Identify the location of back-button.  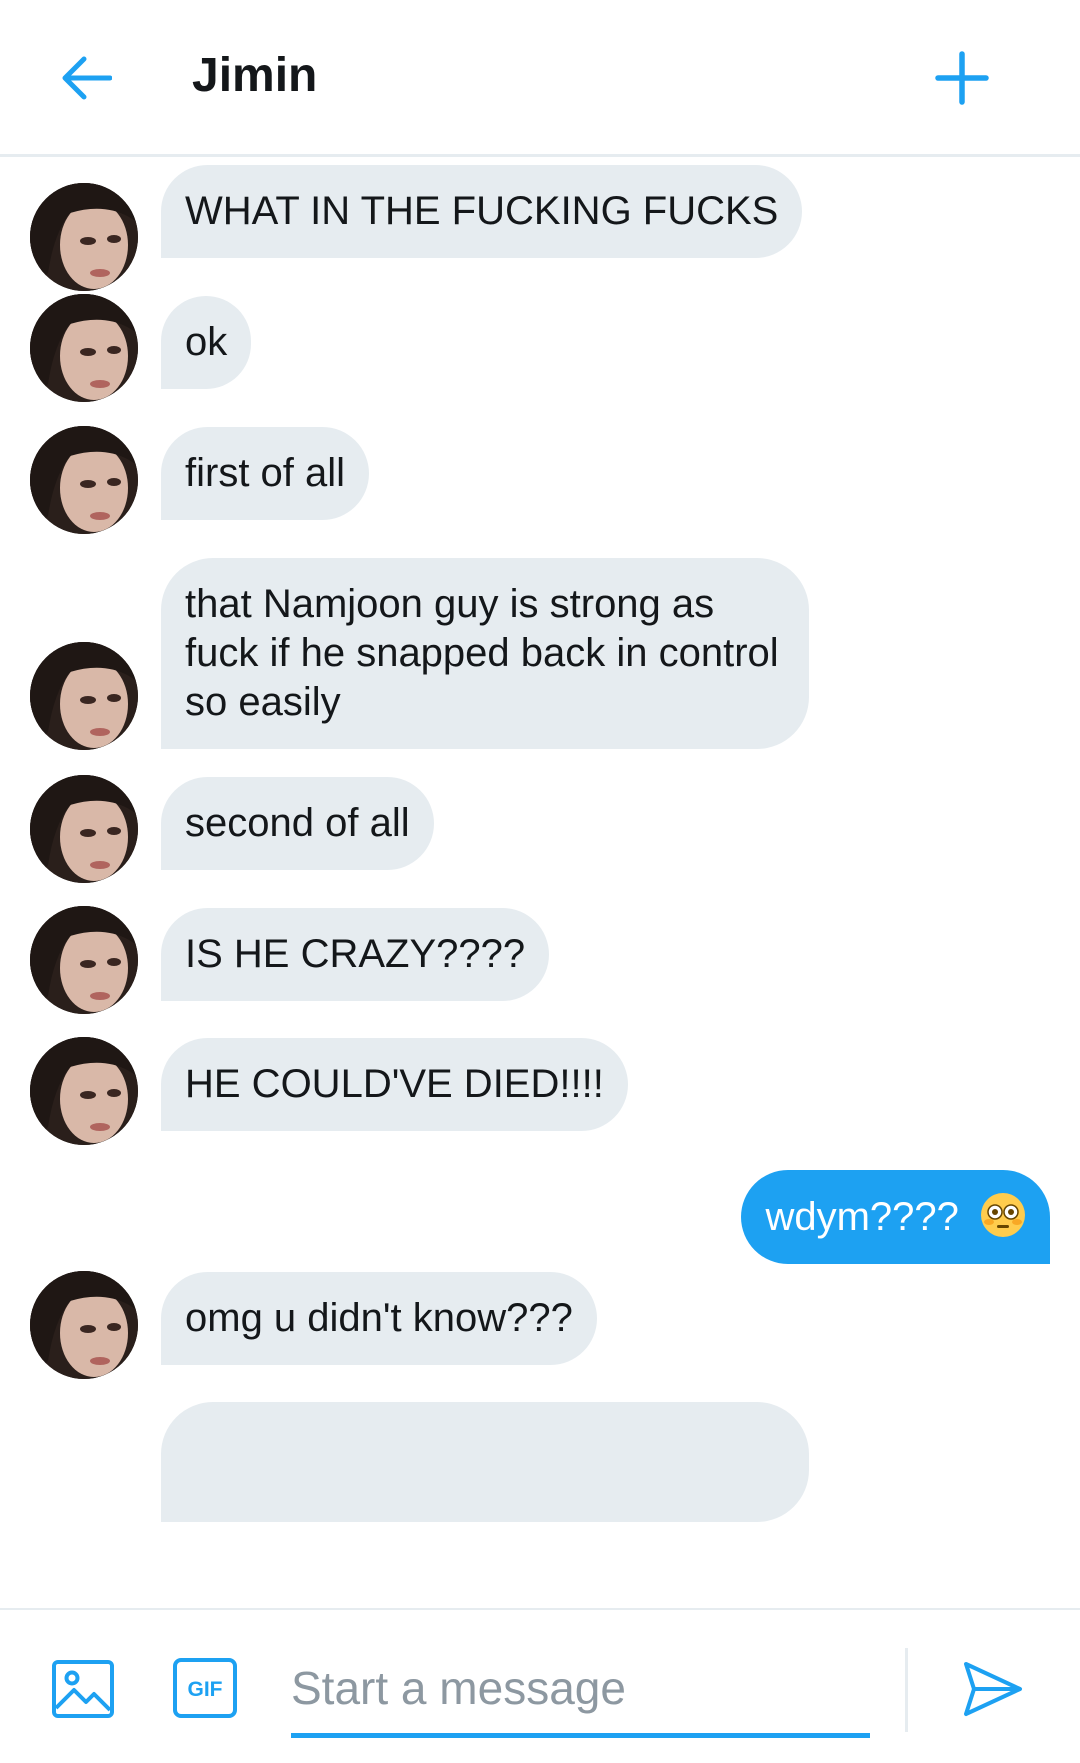
(86, 78).